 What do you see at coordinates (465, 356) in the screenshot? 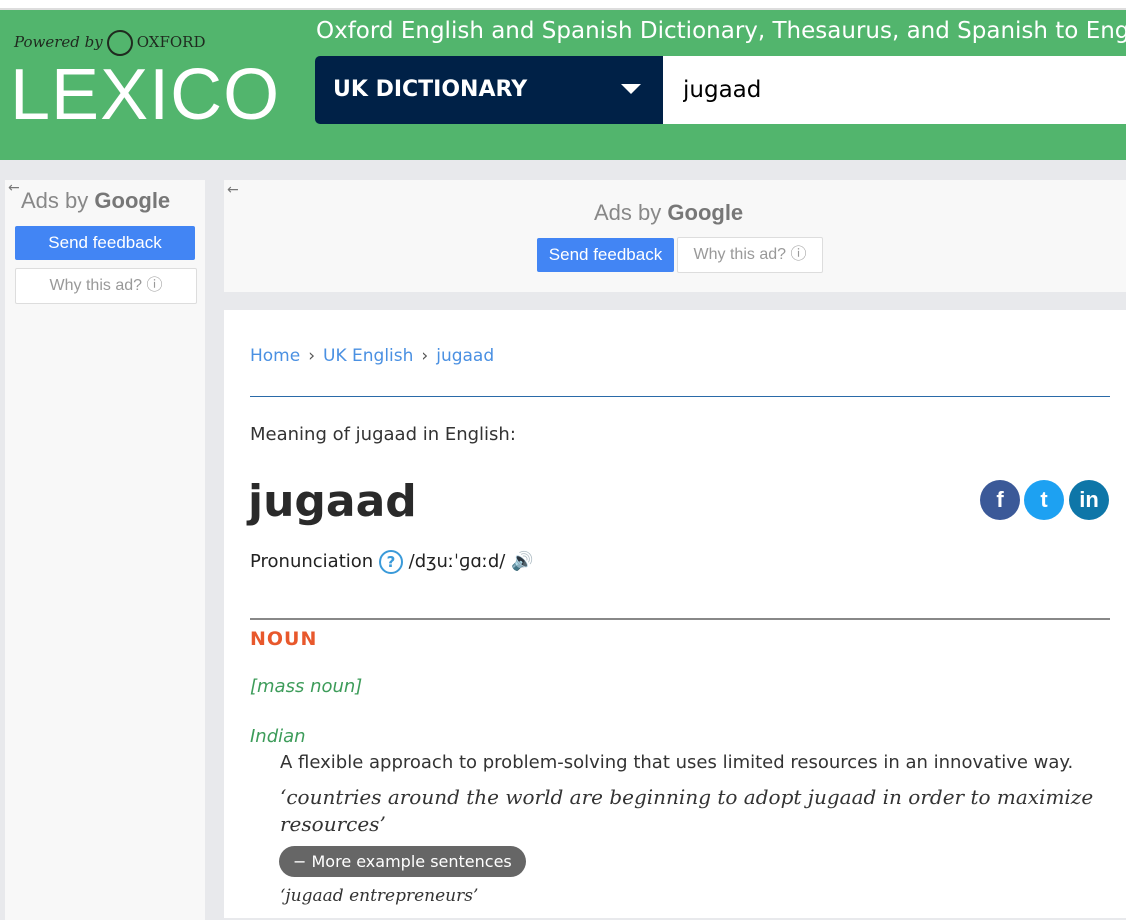
I see `breadcrumb-jugaad: jugaad` at bounding box center [465, 356].